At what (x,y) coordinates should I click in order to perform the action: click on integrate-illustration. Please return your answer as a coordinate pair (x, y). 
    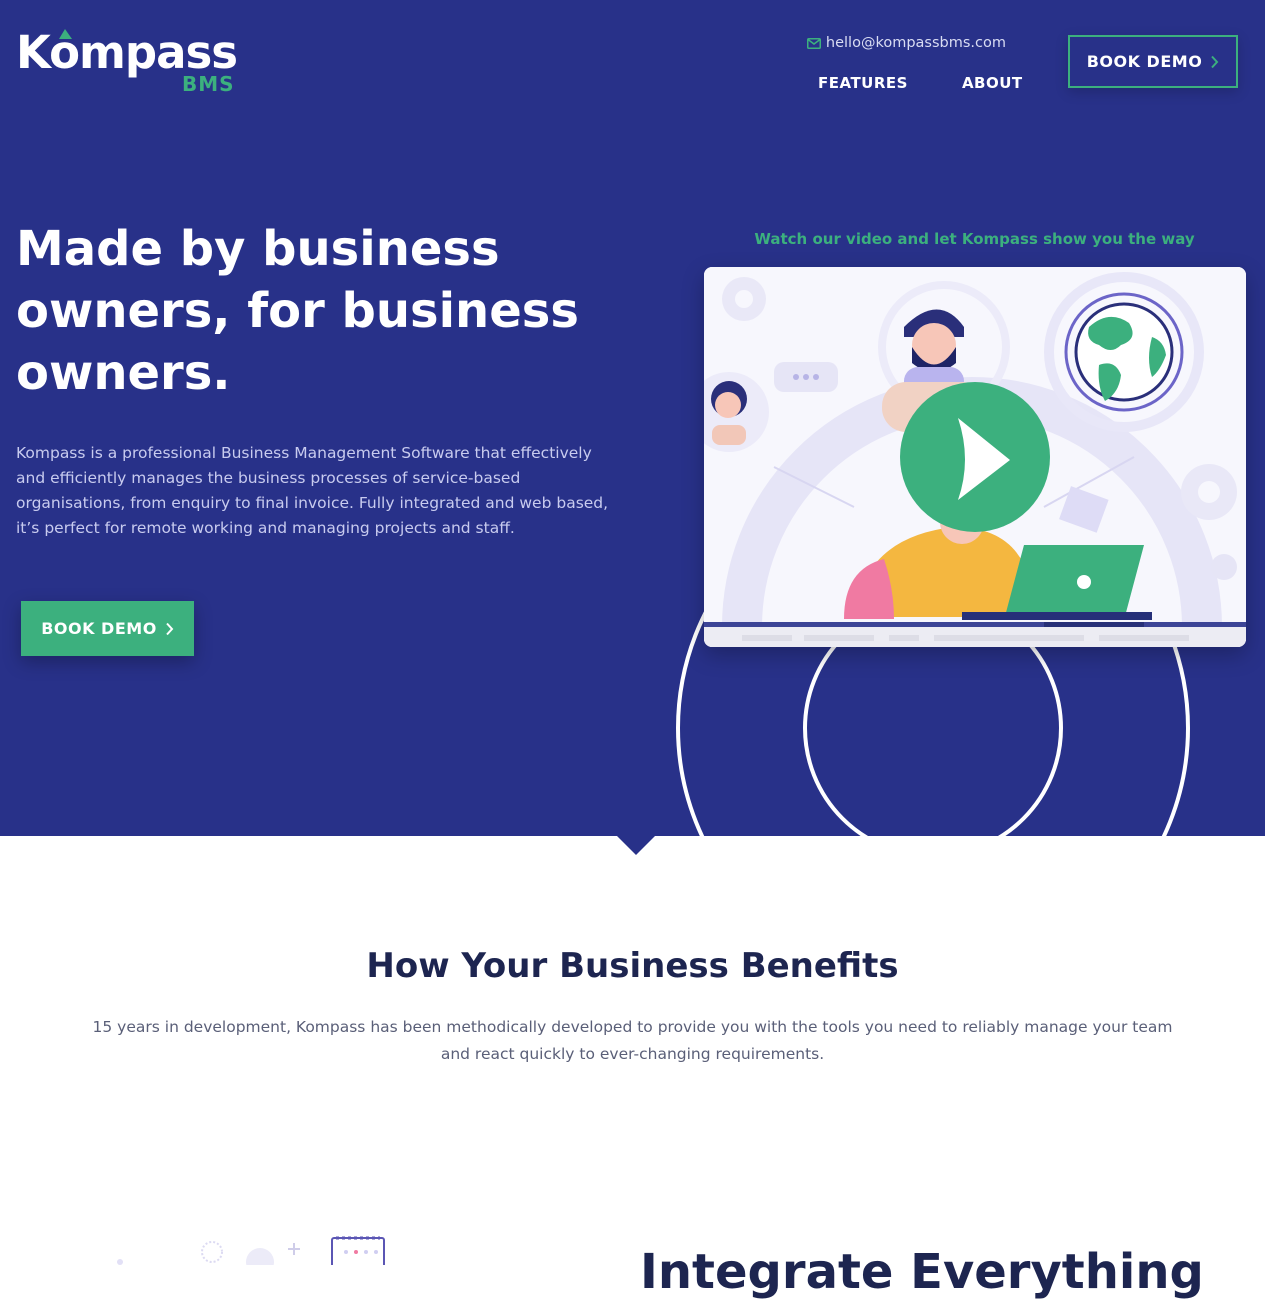
    Looking at the image, I should click on (251, 1250).